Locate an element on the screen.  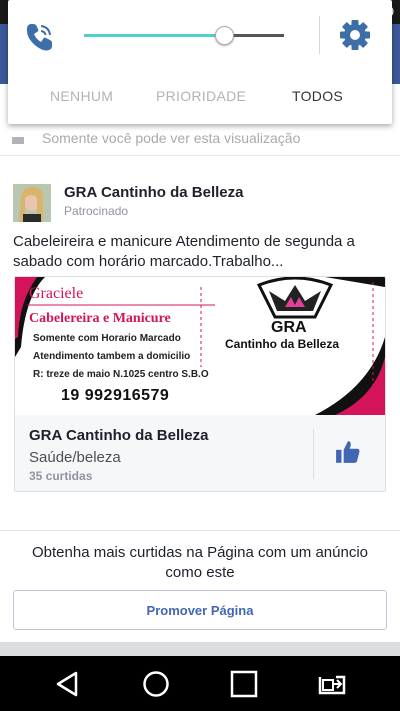
promote-page-button: Promover Página is located at coordinates (200, 610).